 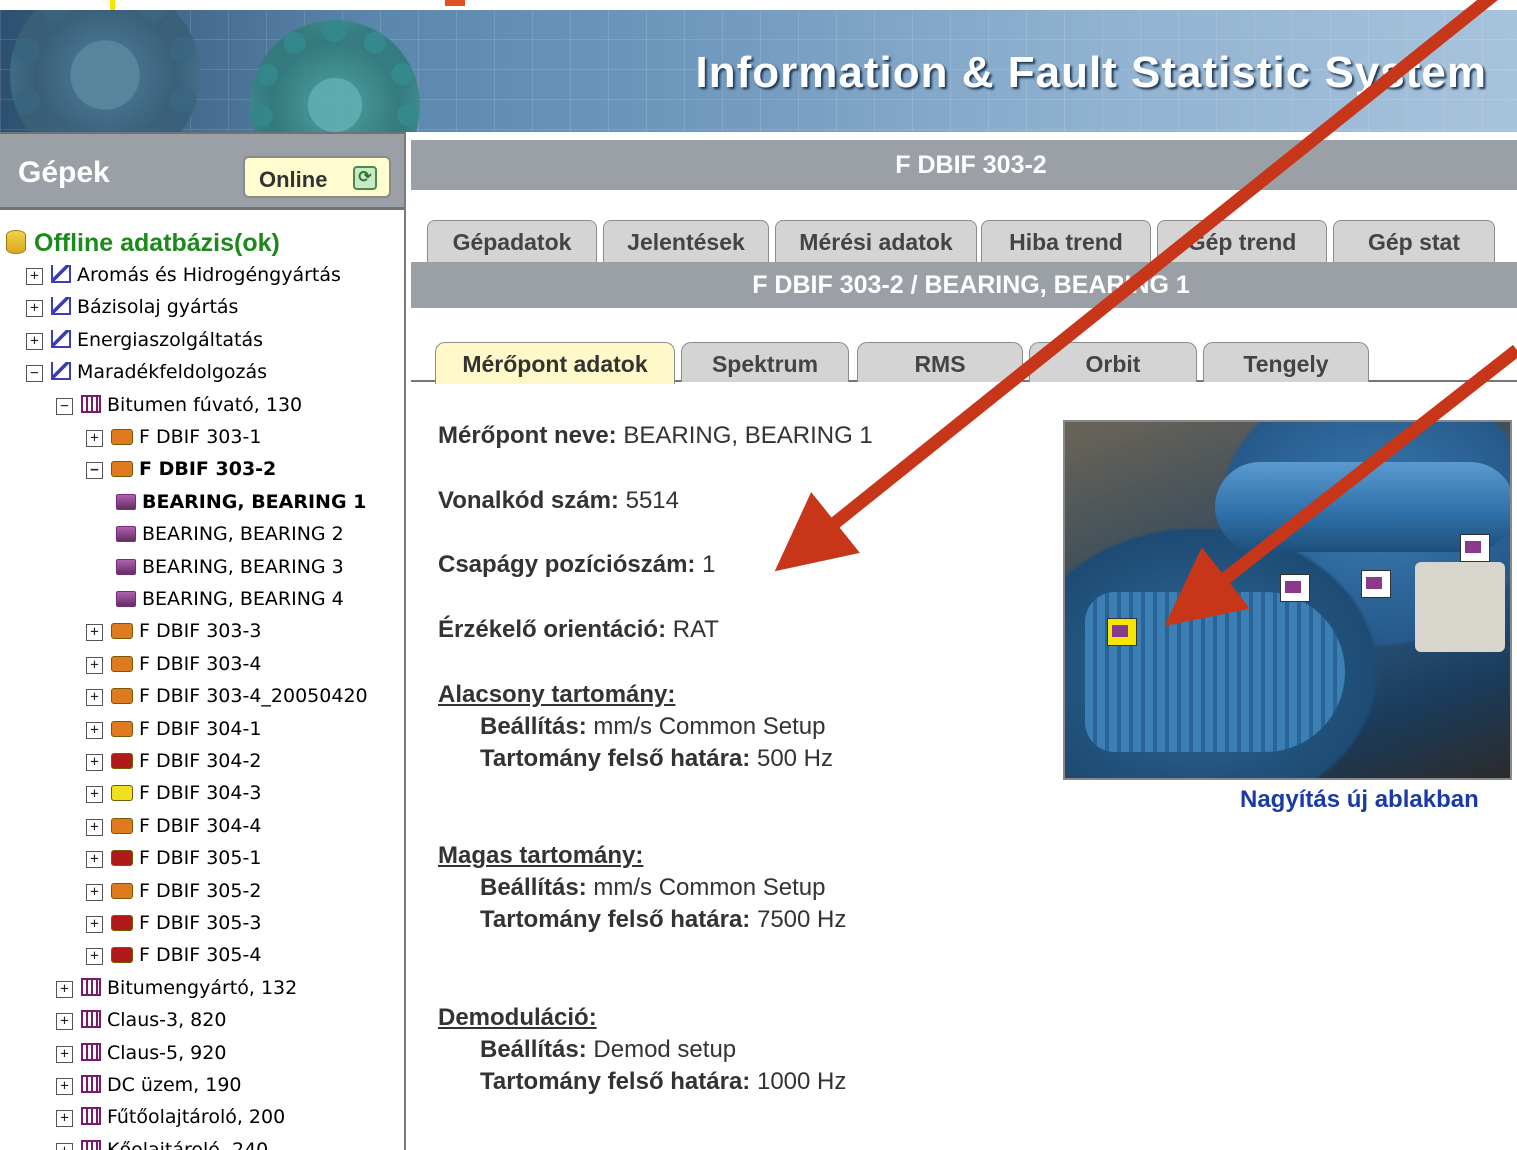 I want to click on tree-item-label: Claus-5, 920, so click(x=167, y=1052).